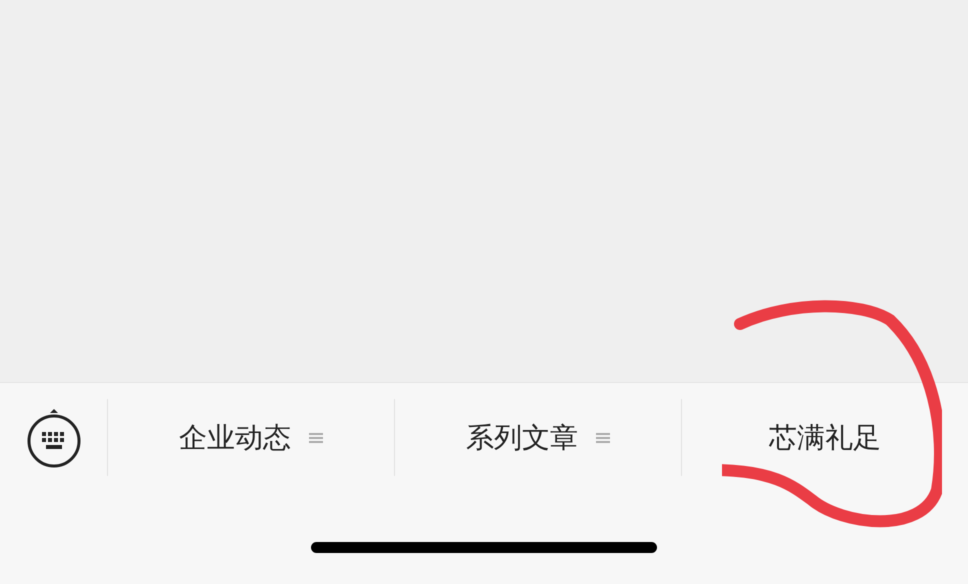 This screenshot has width=968, height=584. Describe the element at coordinates (54, 438) in the screenshot. I see `keyboard-icon` at that location.